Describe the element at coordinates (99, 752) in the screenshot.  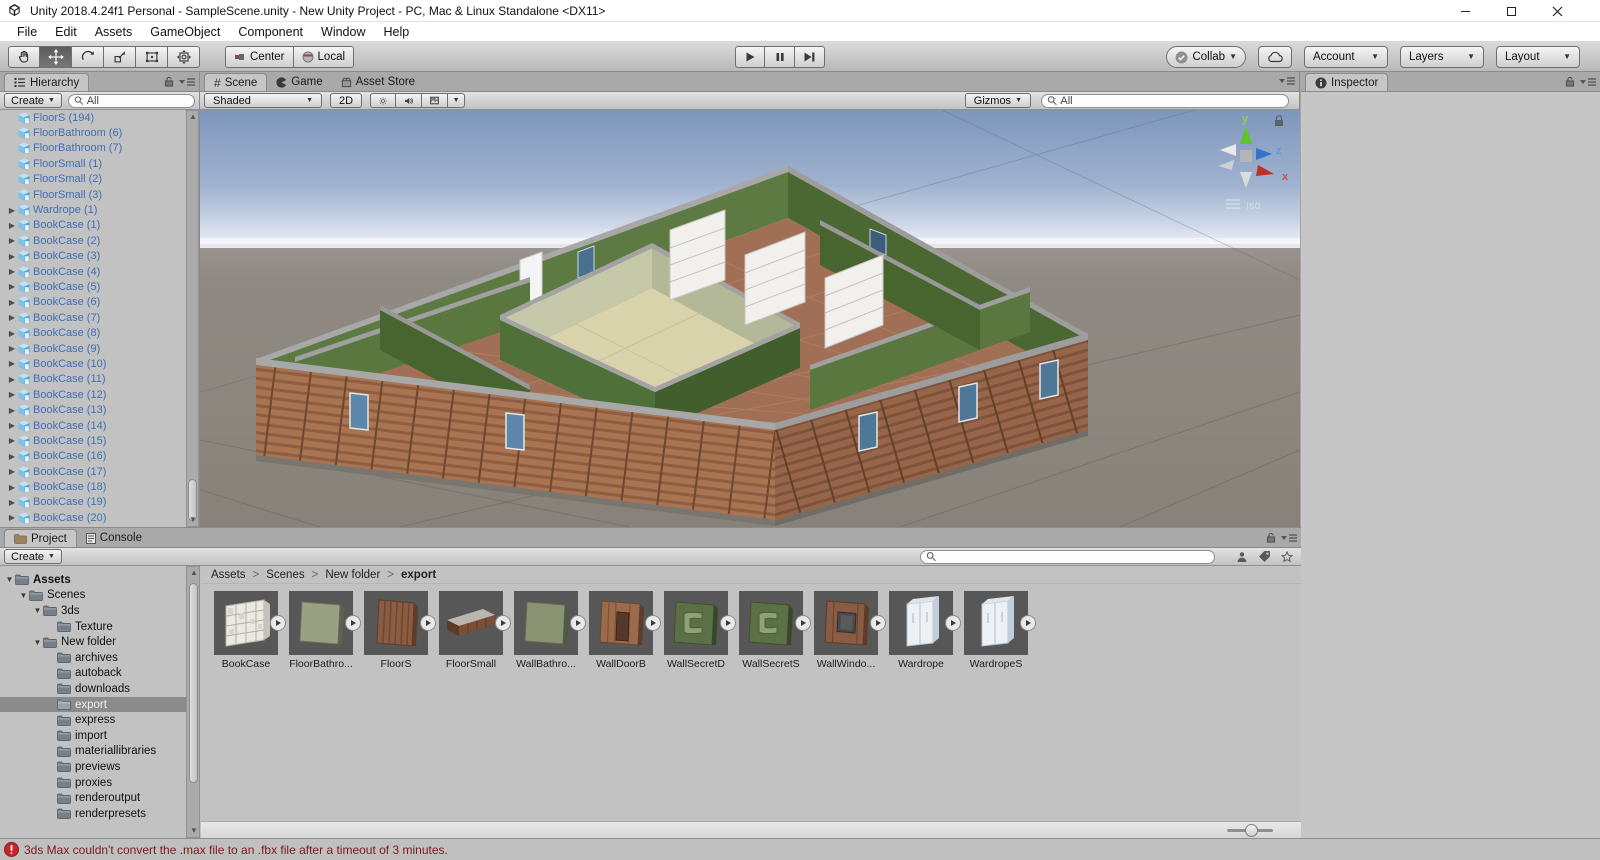
I see `tree-item-materiallibraries: materiallibraries` at that location.